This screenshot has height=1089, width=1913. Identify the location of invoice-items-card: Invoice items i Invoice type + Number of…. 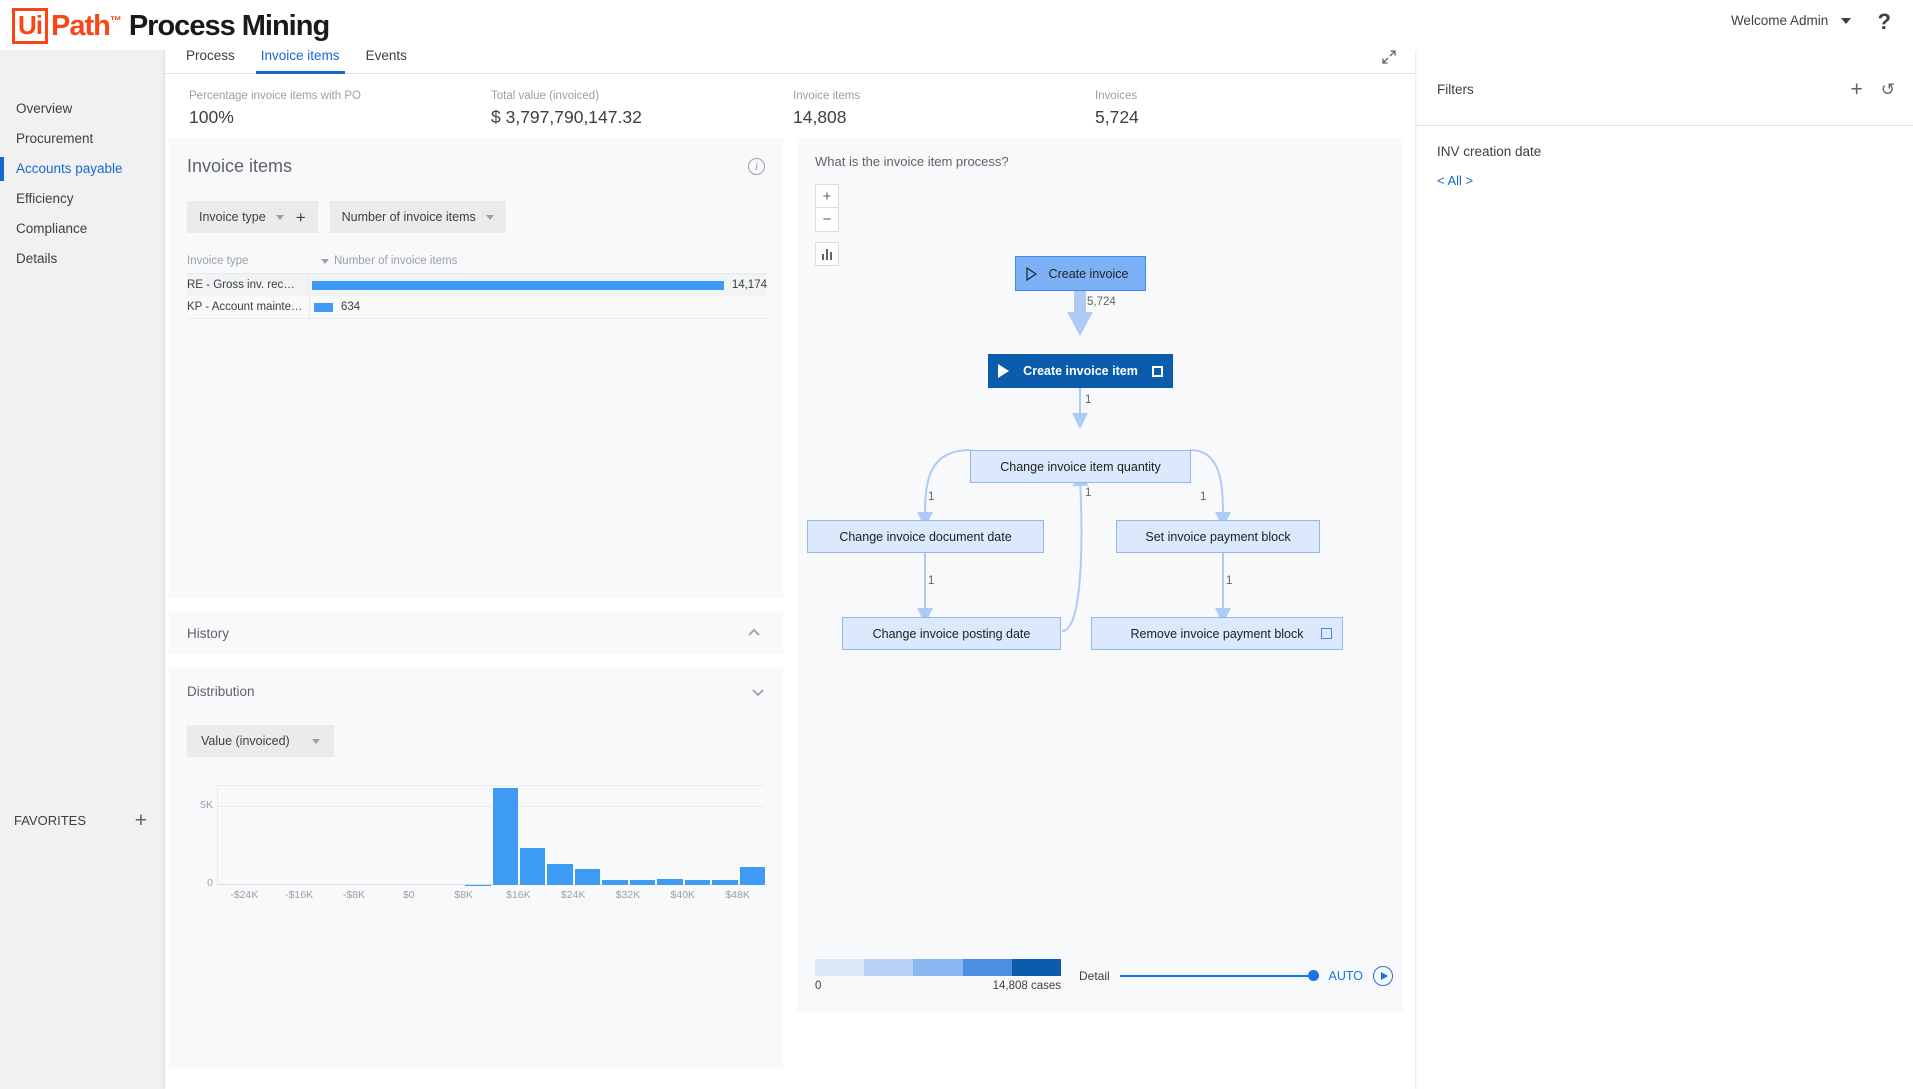
(476, 368).